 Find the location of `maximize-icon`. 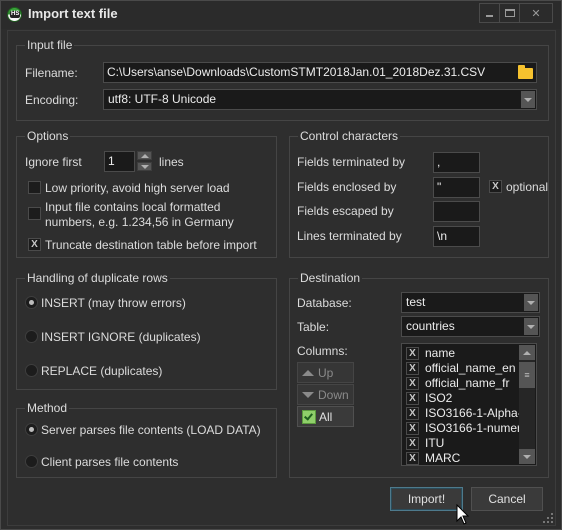

maximize-icon is located at coordinates (509, 13).